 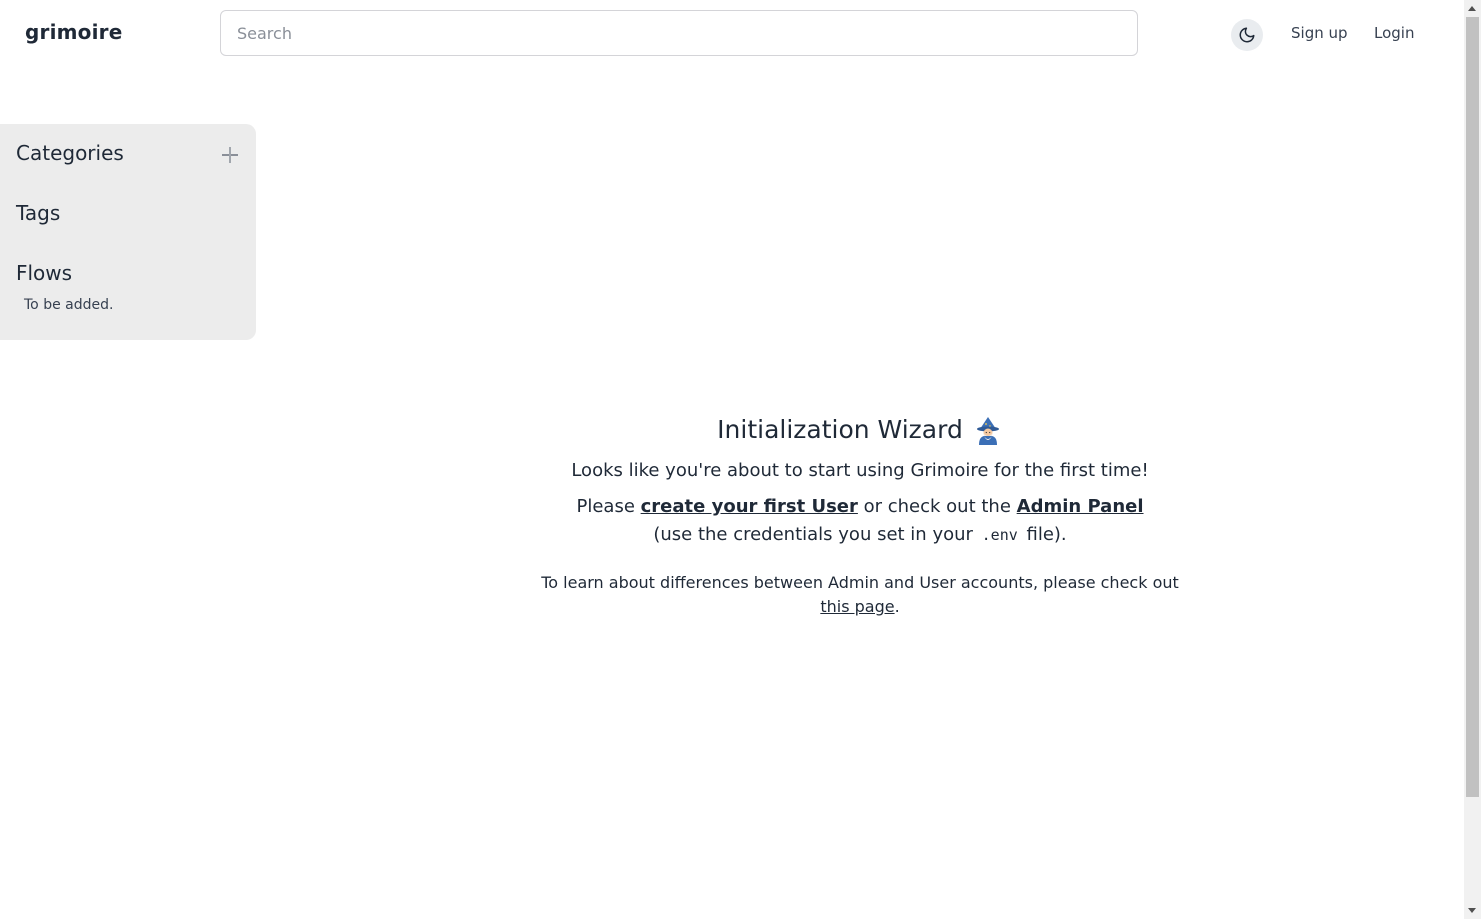 I want to click on sidebar-tags-heading: Tags, so click(x=38, y=213).